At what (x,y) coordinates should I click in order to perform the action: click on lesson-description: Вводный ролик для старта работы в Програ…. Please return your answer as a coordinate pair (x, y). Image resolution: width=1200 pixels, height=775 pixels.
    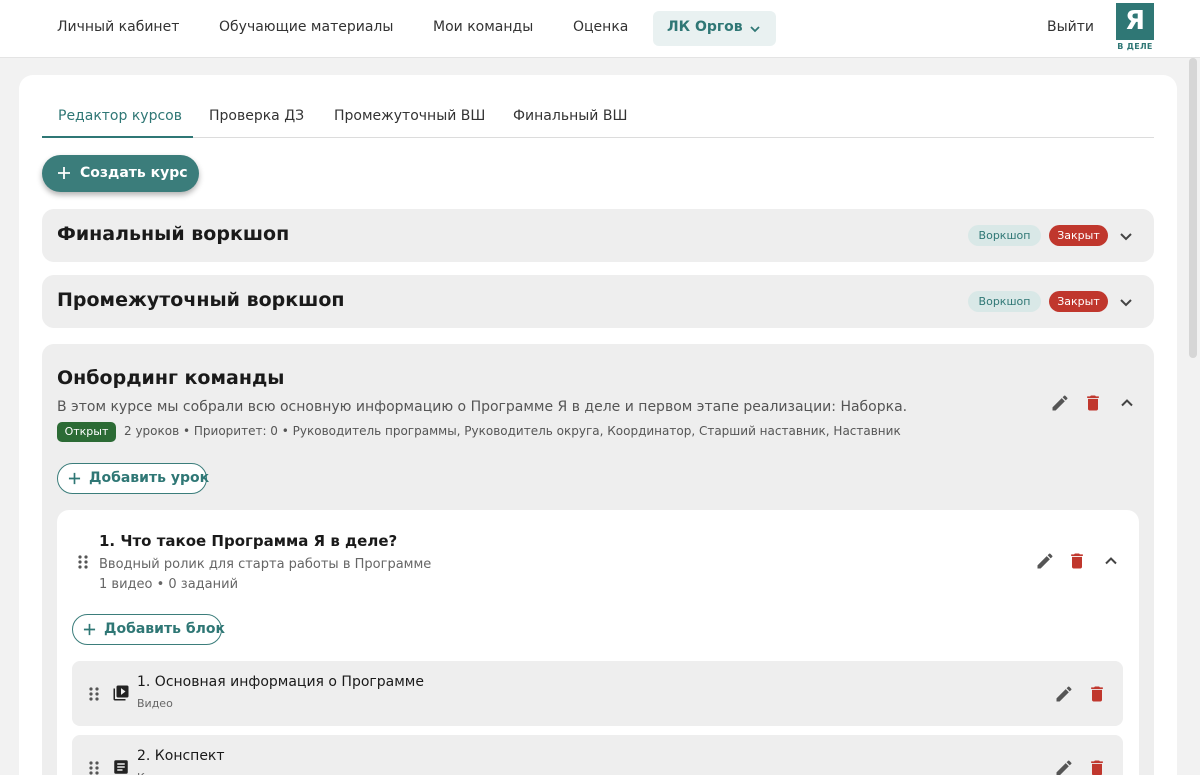
    Looking at the image, I should click on (265, 564).